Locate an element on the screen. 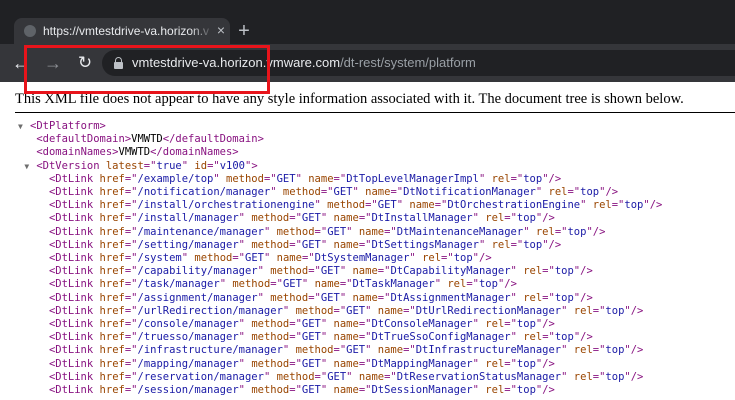  xml-attr-value: /notification/manager is located at coordinates (204, 192).